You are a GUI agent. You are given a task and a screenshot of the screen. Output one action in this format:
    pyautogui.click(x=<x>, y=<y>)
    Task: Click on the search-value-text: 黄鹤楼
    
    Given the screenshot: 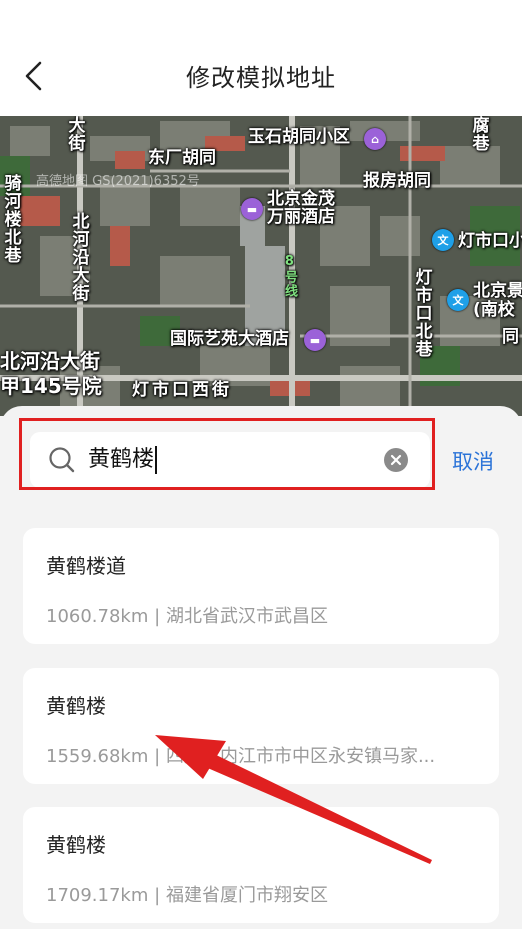 What is the action you would take?
    pyautogui.click(x=121, y=459)
    